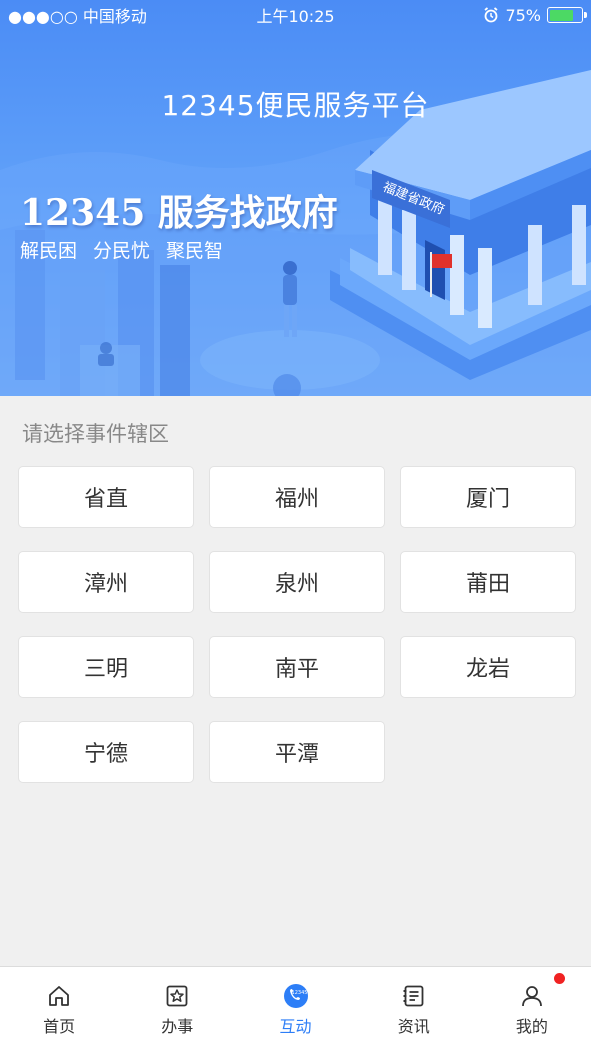 This screenshot has height=1062, width=591. What do you see at coordinates (106, 582) in the screenshot?
I see `region-button-zhangzhou: 漳州` at bounding box center [106, 582].